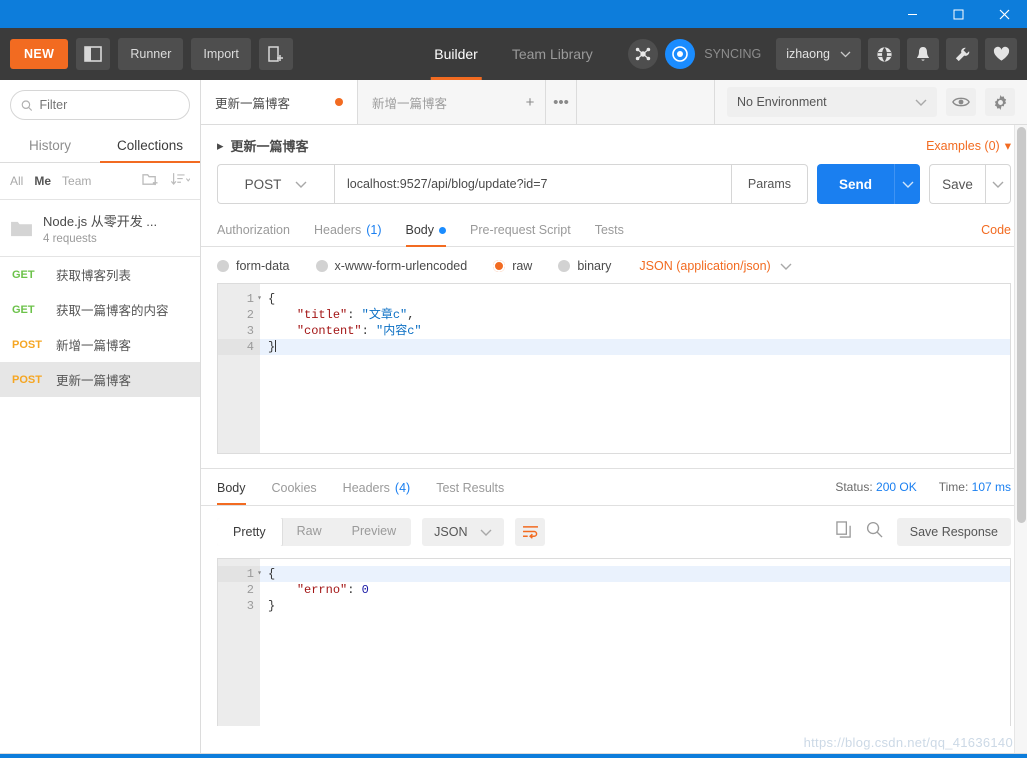 The height and width of the screenshot is (758, 1027). Describe the element at coordinates (348, 234) in the screenshot. I see `tab-headers: Headers (1)` at that location.